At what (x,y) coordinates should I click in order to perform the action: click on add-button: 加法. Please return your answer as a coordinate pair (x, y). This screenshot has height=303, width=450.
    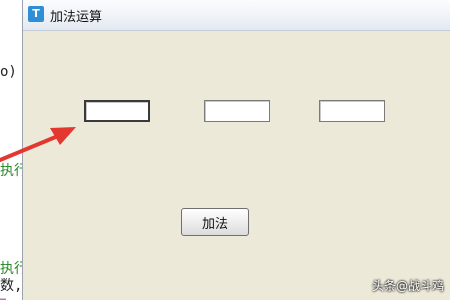
    Looking at the image, I should click on (215, 222).